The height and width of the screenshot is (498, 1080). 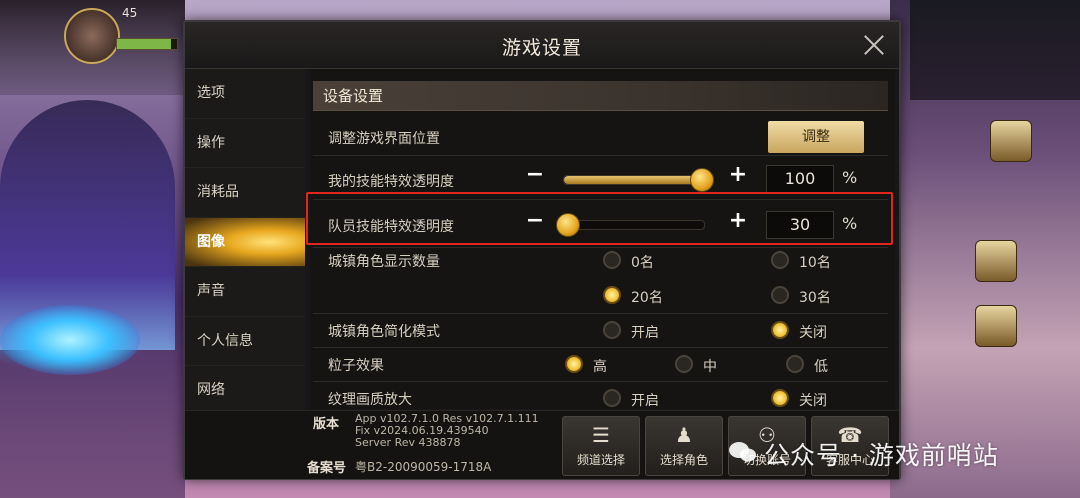 What do you see at coordinates (881, 455) in the screenshot?
I see `watermark-text: 公众号 · 游戏前哨站` at bounding box center [881, 455].